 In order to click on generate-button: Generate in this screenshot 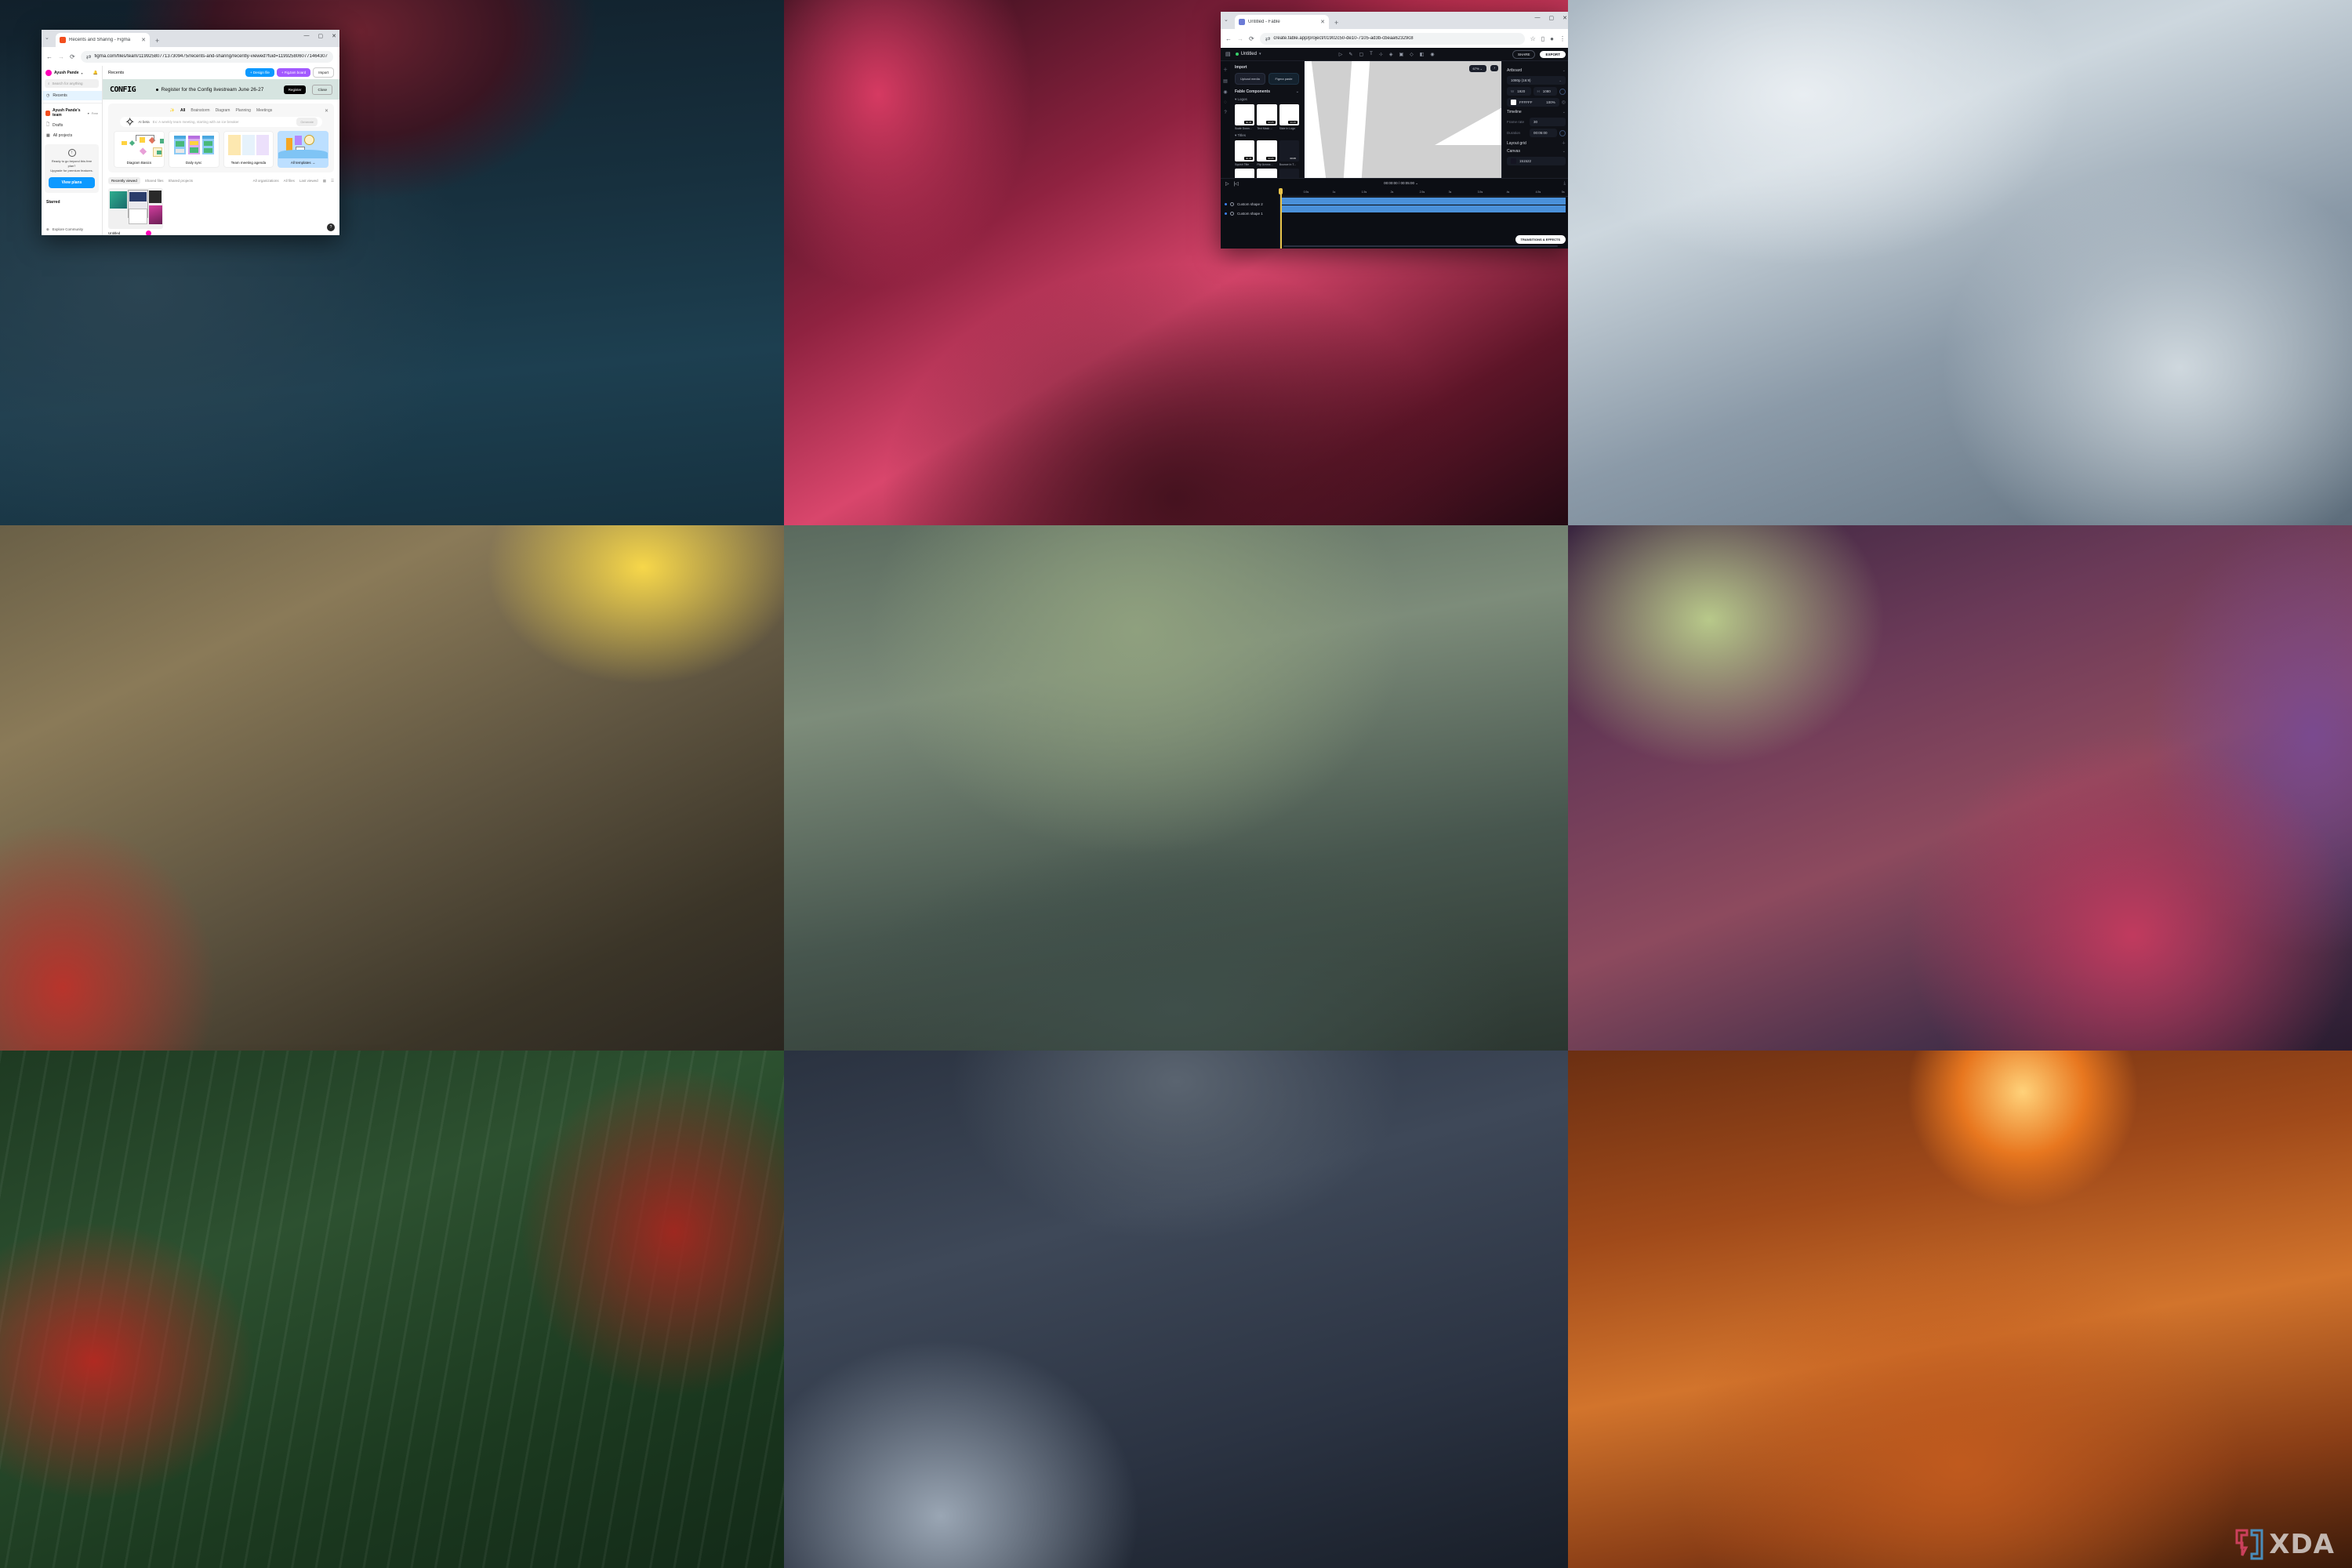, I will do `click(307, 122)`.